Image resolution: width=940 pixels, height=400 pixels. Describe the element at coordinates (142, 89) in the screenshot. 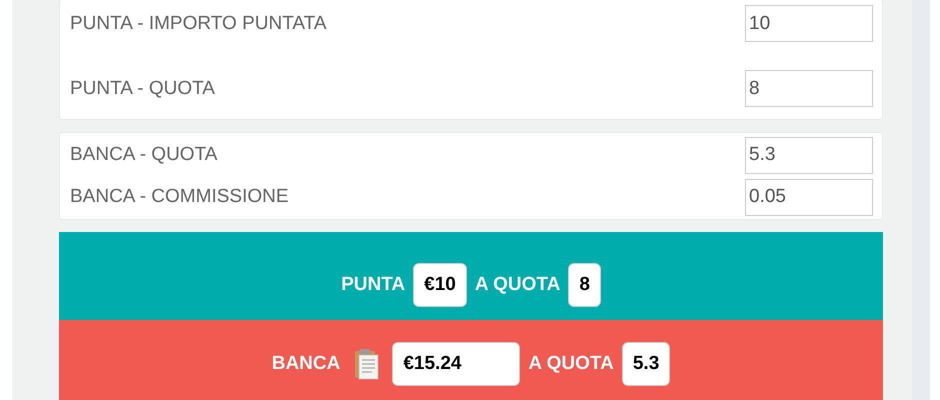

I see `field-label: PUNTA - QUOTA` at that location.